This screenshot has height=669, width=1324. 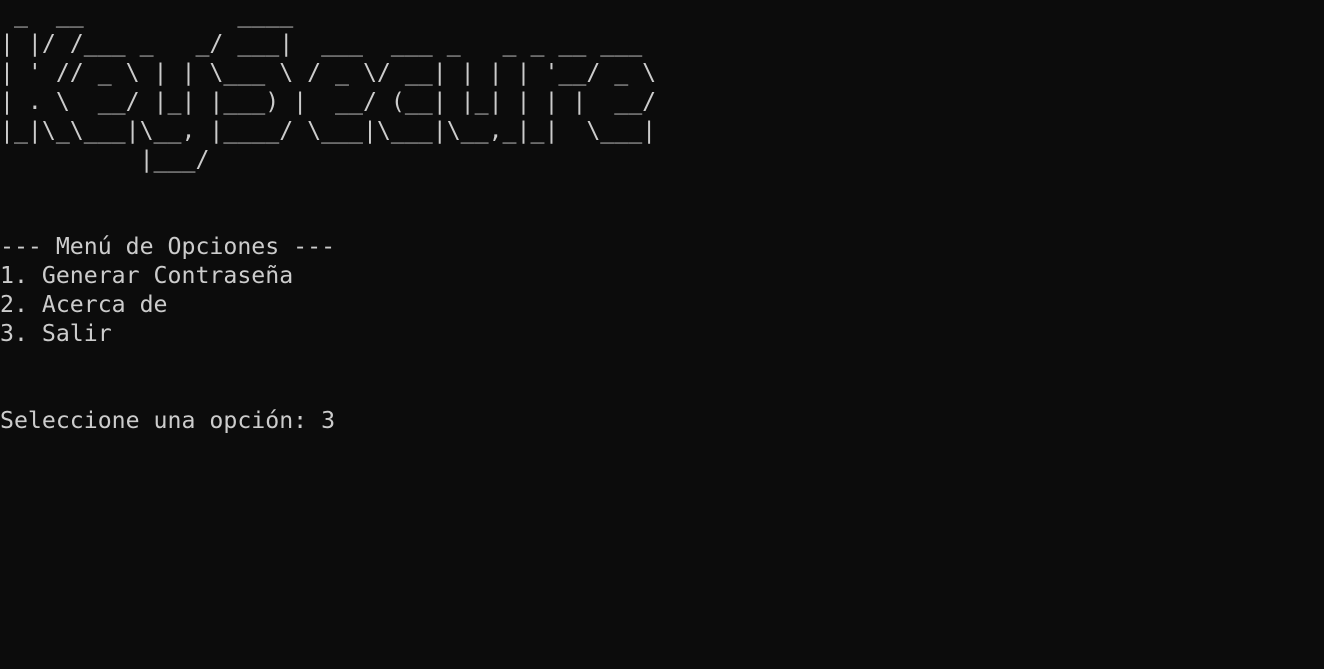 I want to click on menu-title: --- Menú de Opciones ---, so click(x=168, y=246).